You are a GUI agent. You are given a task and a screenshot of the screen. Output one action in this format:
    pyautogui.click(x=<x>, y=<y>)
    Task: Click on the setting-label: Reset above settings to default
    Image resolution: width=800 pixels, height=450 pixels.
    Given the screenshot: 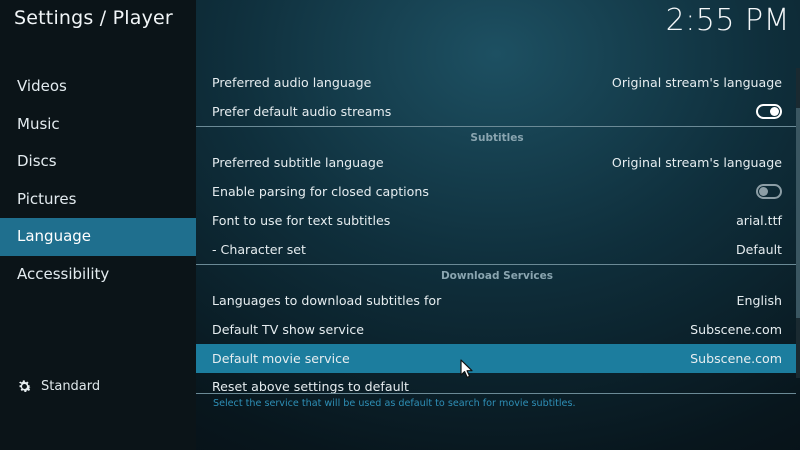 What is the action you would take?
    pyautogui.click(x=310, y=386)
    